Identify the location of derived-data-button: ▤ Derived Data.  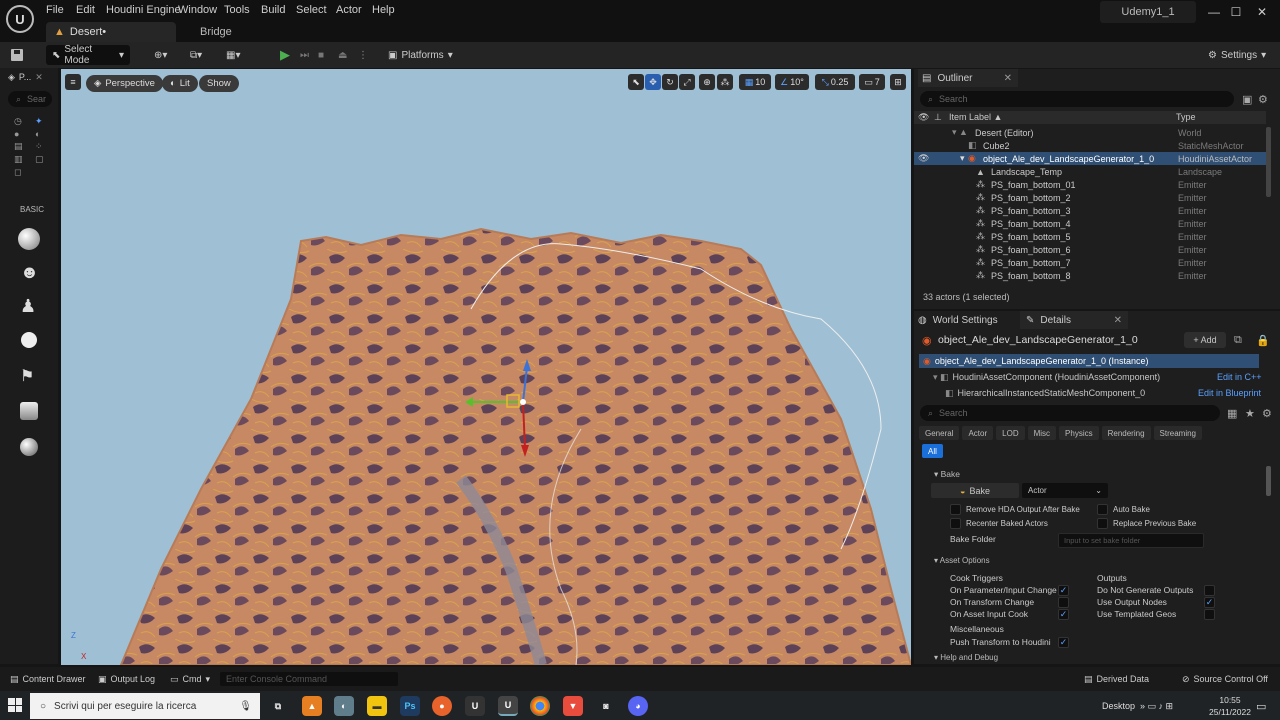
(1116, 679).